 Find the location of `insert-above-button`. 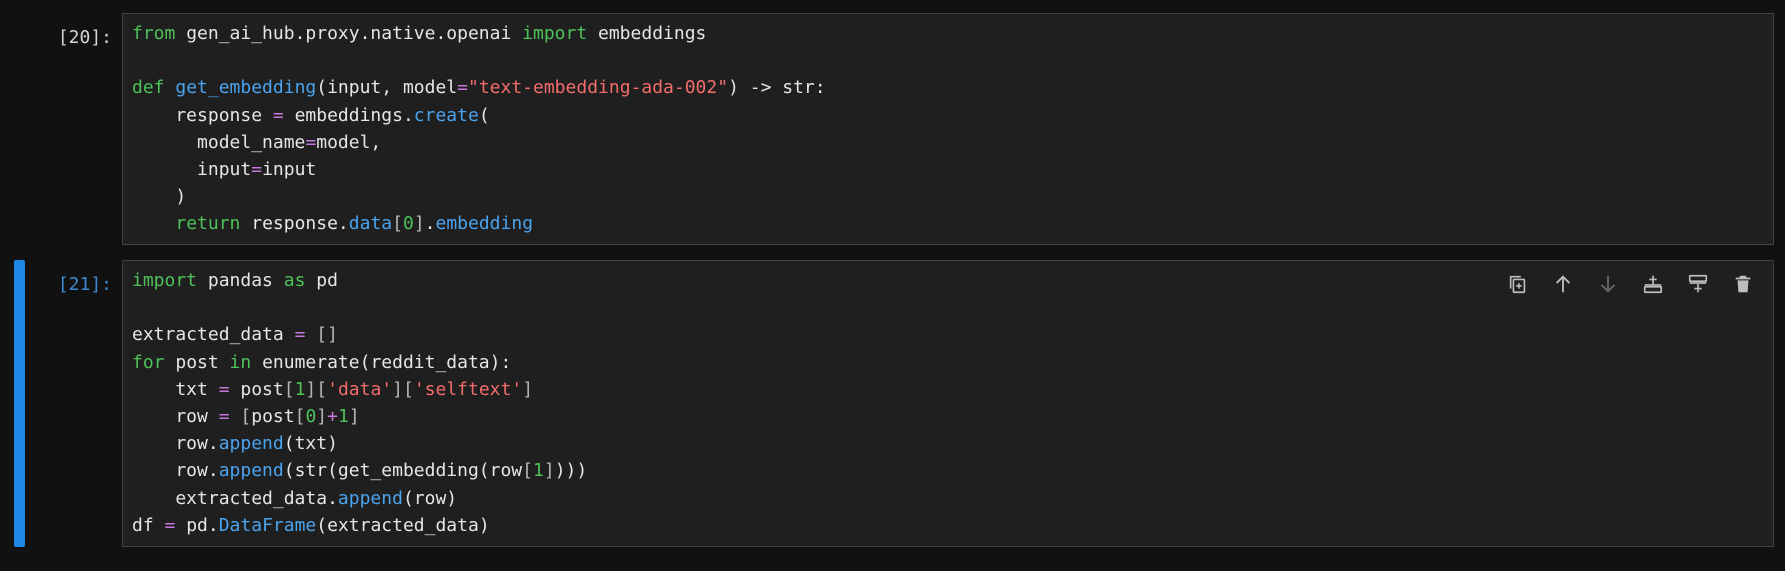

insert-above-button is located at coordinates (1653, 284).